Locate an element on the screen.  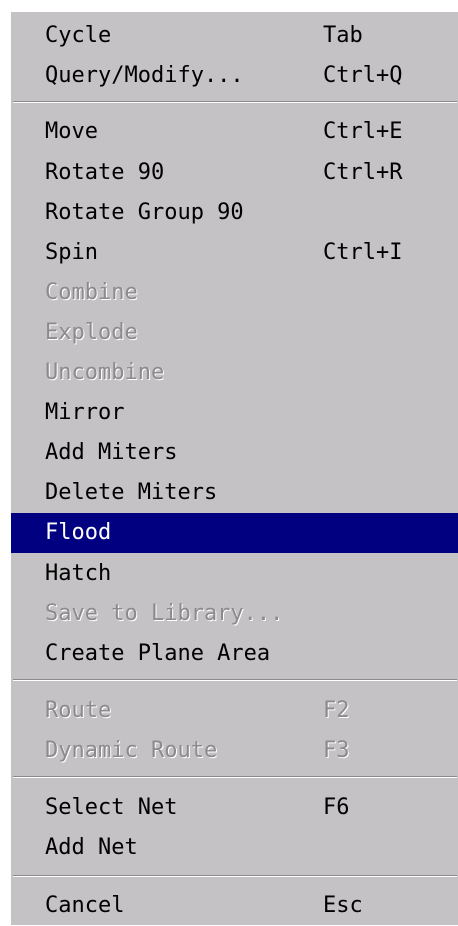
menu-item-shortcut: Ctrl+E is located at coordinates (363, 131).